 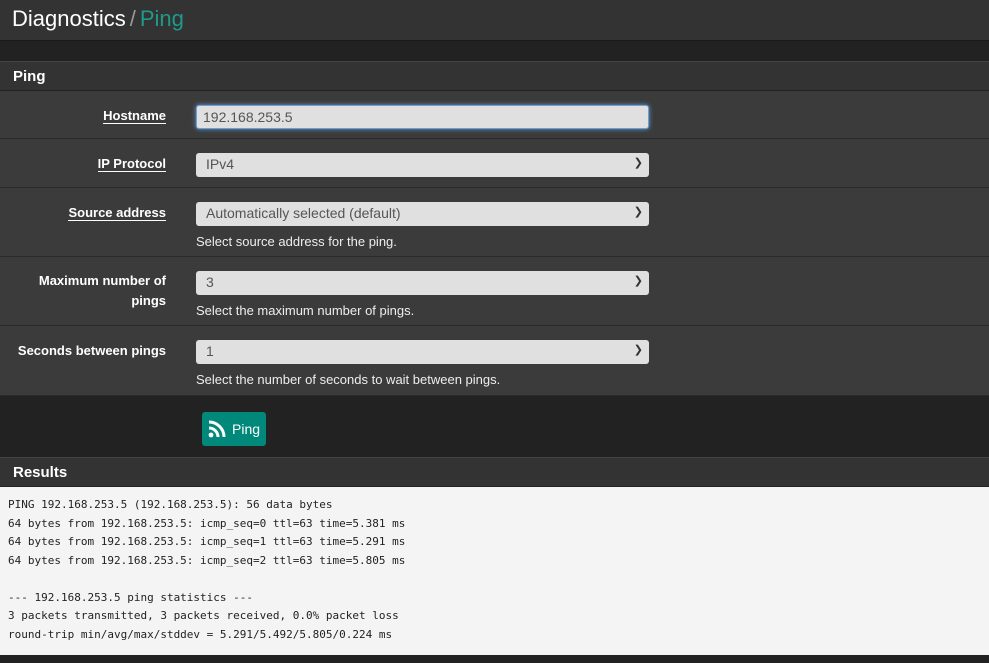 What do you see at coordinates (134, 116) in the screenshot?
I see `hostname-label: Hostname` at bounding box center [134, 116].